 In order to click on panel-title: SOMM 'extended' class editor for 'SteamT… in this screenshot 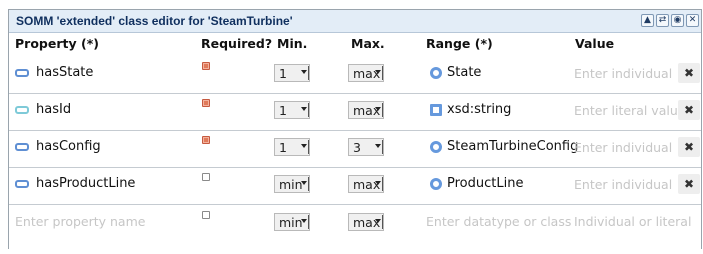, I will do `click(154, 21)`.